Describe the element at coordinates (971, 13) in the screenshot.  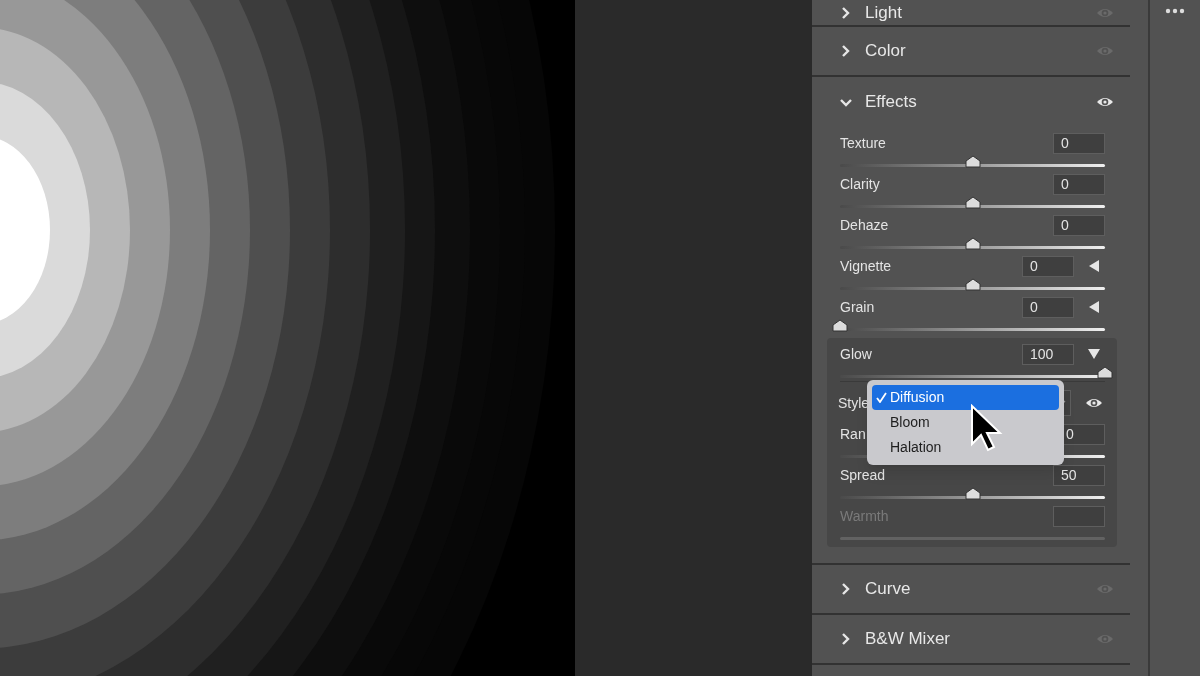
I see `section-header: Light` at that location.